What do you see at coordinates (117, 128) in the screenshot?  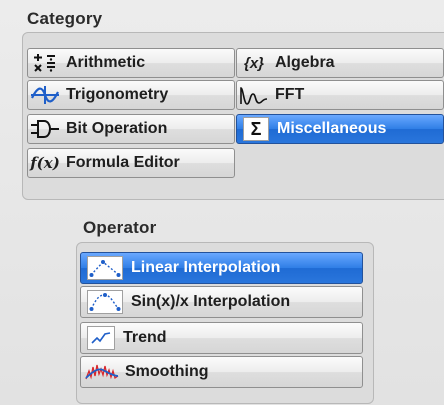 I see `bit-operation-label: Bit Operation` at bounding box center [117, 128].